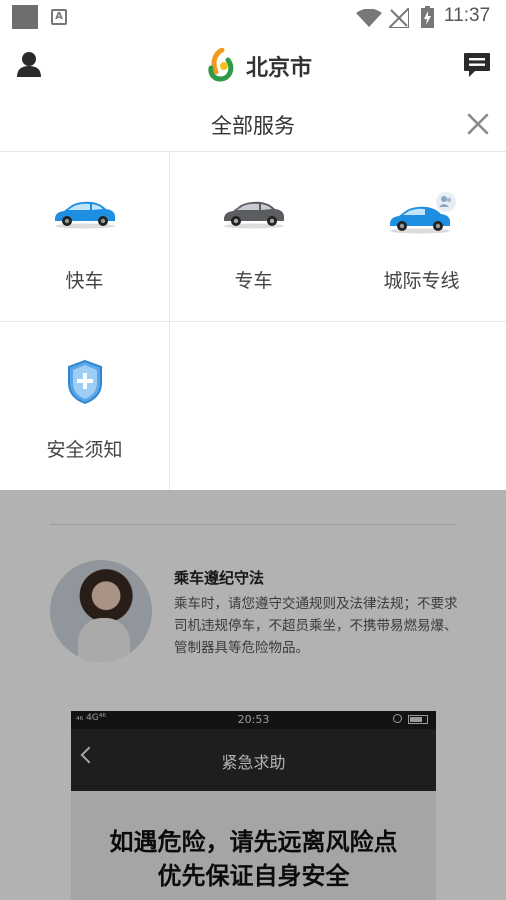 Image resolution: width=506 pixels, height=900 pixels. I want to click on gray-car-icon, so click(253, 215).